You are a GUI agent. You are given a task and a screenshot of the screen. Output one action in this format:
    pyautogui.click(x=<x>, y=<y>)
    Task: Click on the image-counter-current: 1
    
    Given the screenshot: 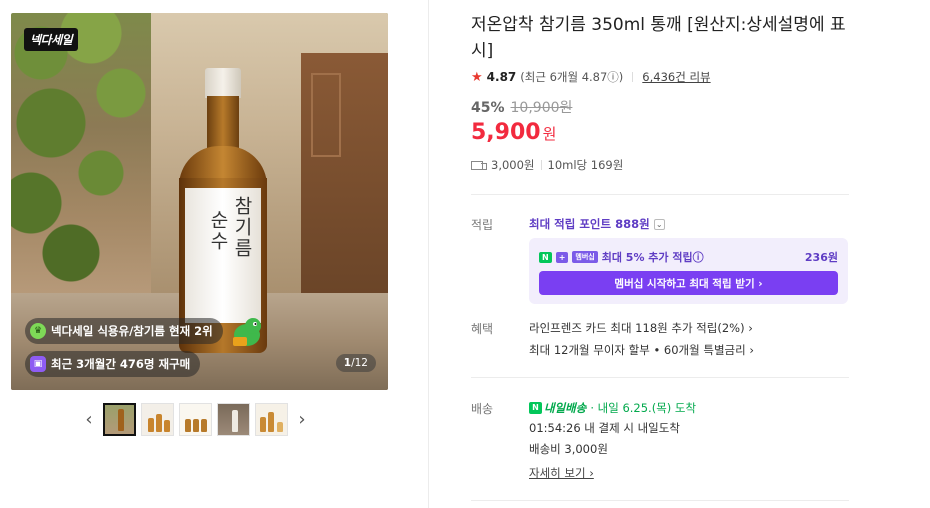 What is the action you would take?
    pyautogui.click(x=347, y=363)
    